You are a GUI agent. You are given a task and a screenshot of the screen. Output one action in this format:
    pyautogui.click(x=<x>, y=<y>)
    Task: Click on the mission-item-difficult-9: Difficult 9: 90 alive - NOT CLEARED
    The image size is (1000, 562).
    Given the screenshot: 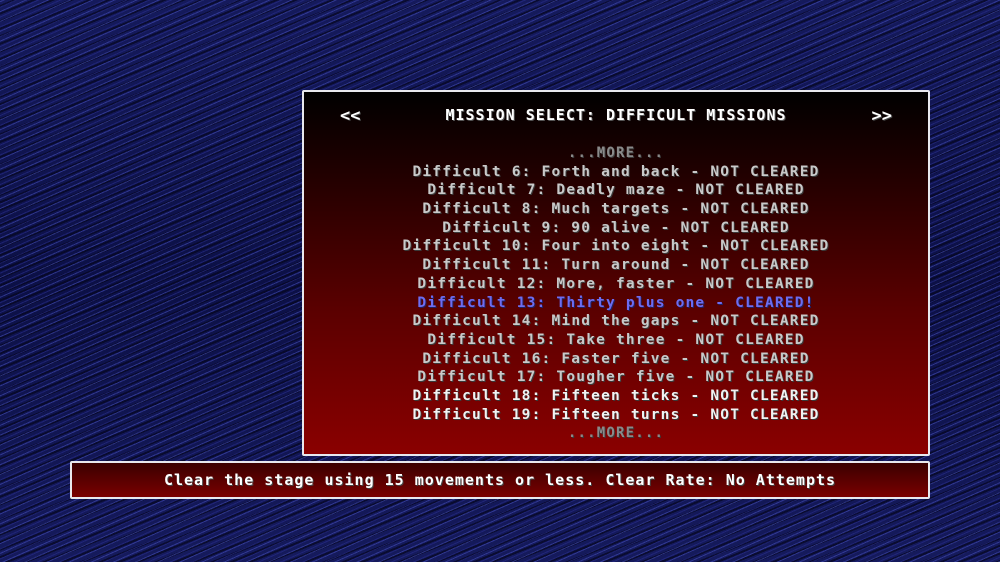 What is the action you would take?
    pyautogui.click(x=616, y=228)
    